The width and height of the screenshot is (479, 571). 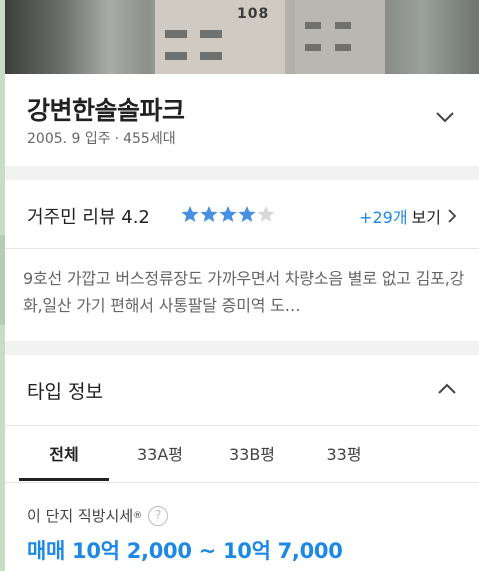 What do you see at coordinates (160, 453) in the screenshot?
I see `tab-33a: 33A평` at bounding box center [160, 453].